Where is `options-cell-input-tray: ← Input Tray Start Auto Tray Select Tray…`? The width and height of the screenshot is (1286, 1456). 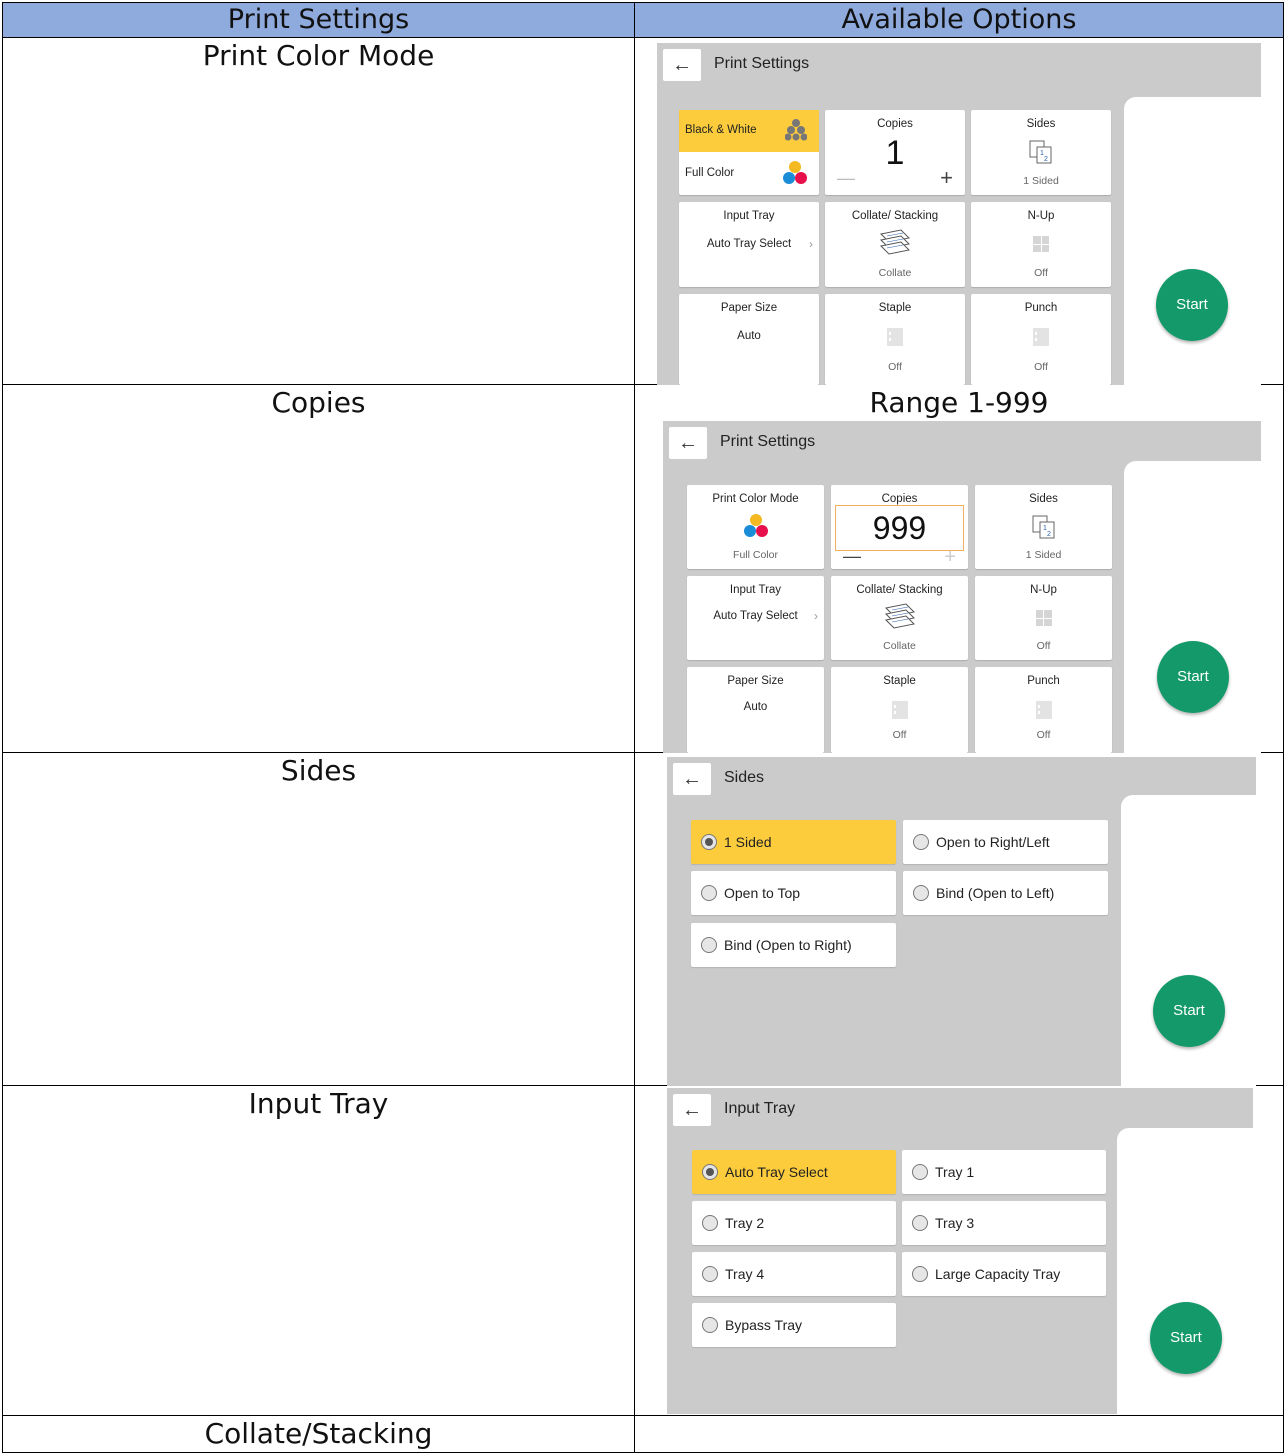
options-cell-input-tray: ← Input Tray Start Auto Tray Select Tray… is located at coordinates (959, 1250).